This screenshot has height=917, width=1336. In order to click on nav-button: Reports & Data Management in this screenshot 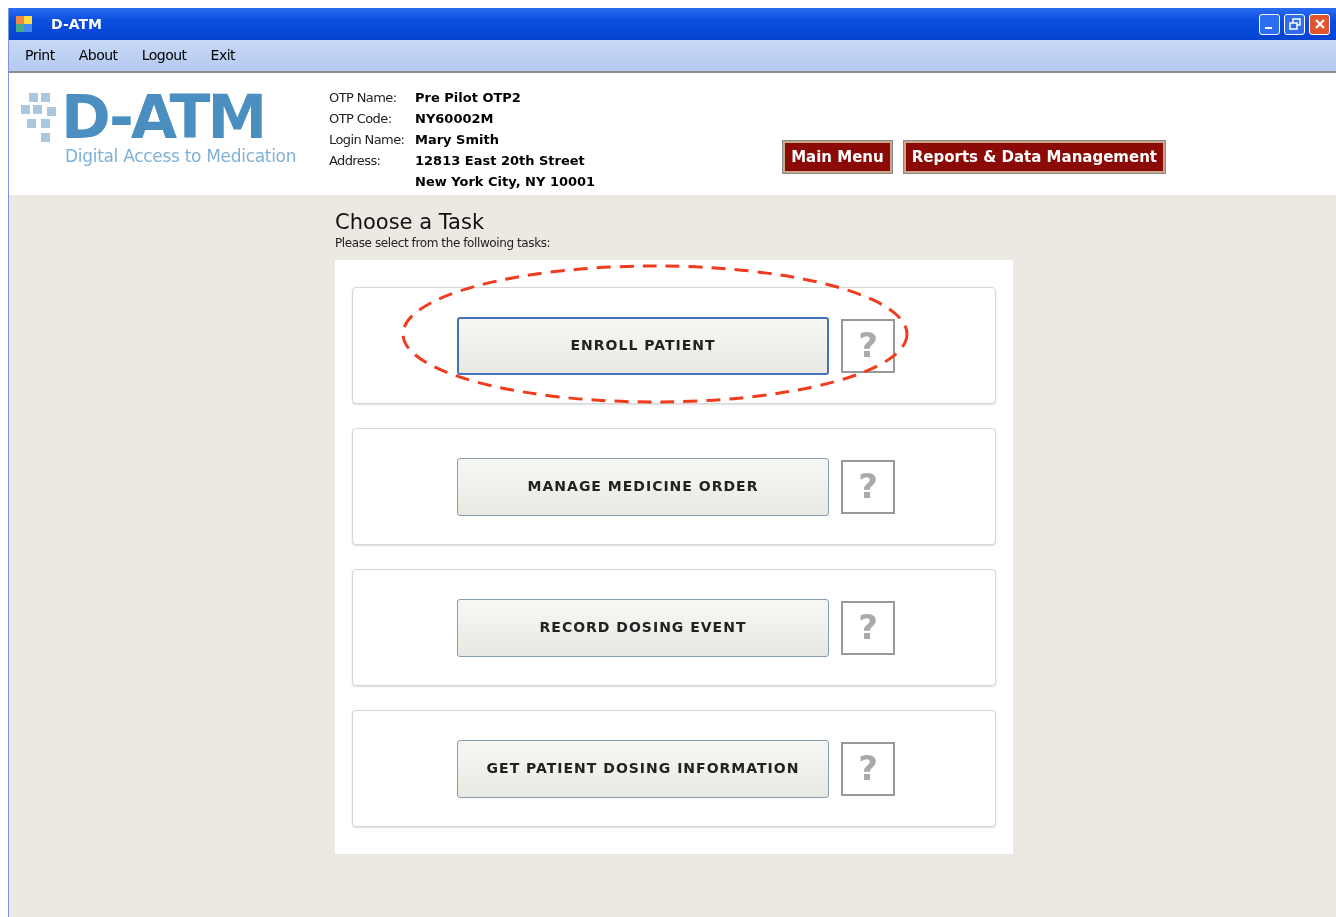, I will do `click(1034, 157)`.